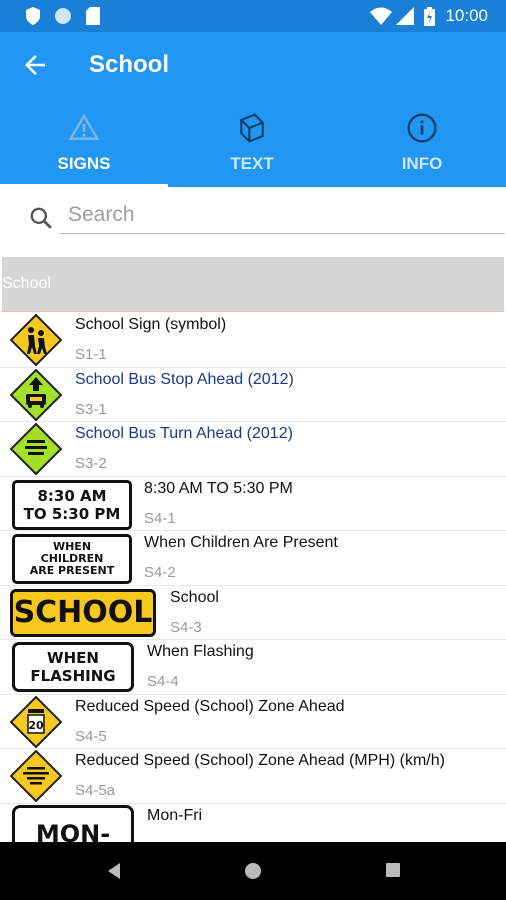  I want to click on time-plate-sign: 8:30 AM TO 5:30 PM, so click(72, 504).